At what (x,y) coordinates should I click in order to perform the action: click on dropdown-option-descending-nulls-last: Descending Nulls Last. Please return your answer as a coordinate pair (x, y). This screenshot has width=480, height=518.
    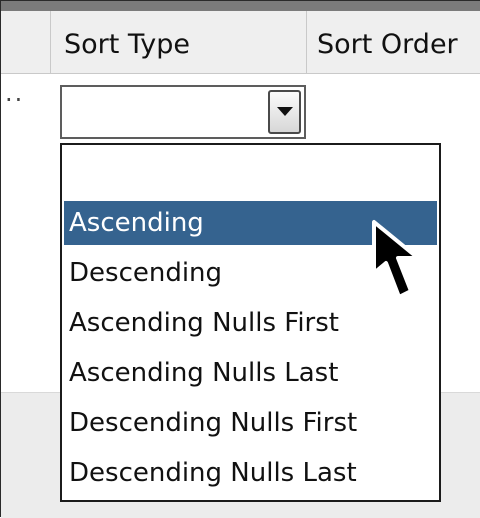
    Looking at the image, I should click on (250, 473).